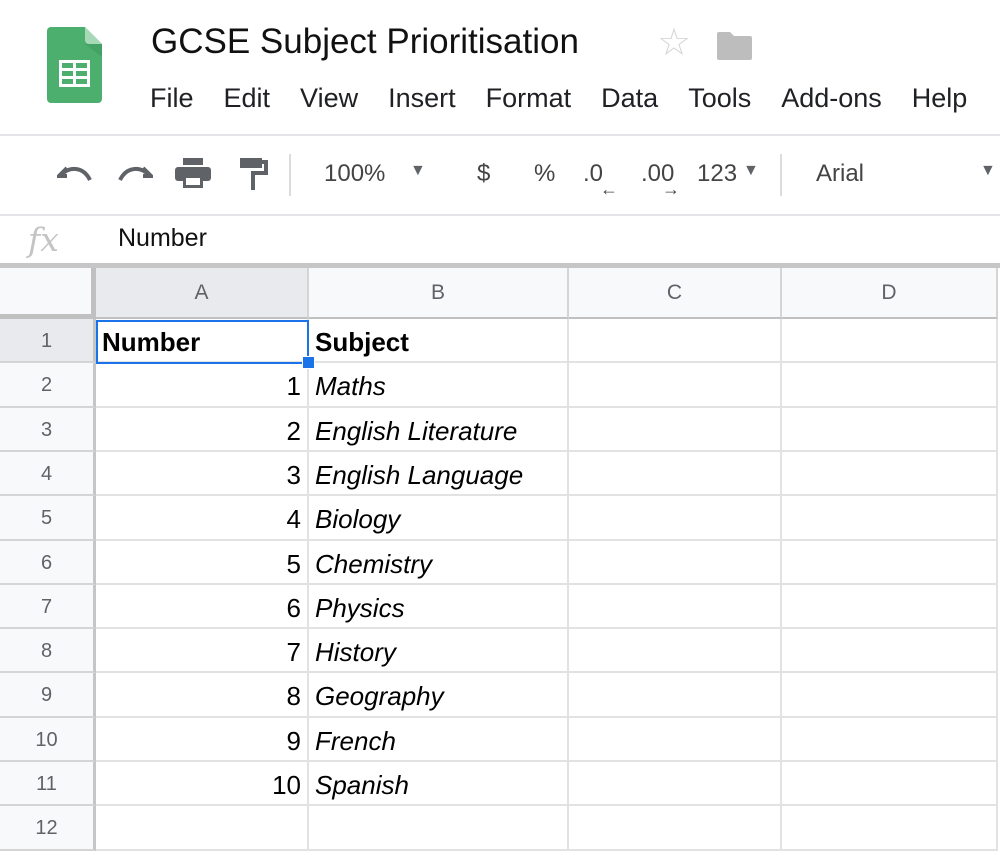  Describe the element at coordinates (48, 518) in the screenshot. I see `row-header: 5` at that location.